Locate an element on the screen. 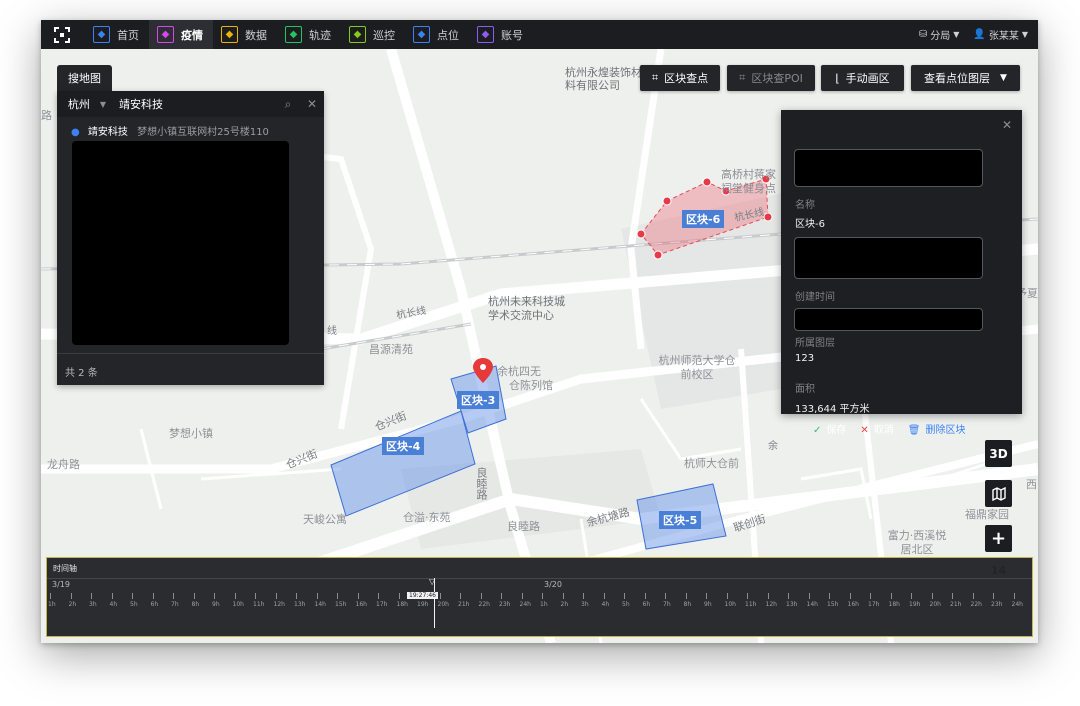  timeline-hour-label: 6h is located at coordinates (154, 604).